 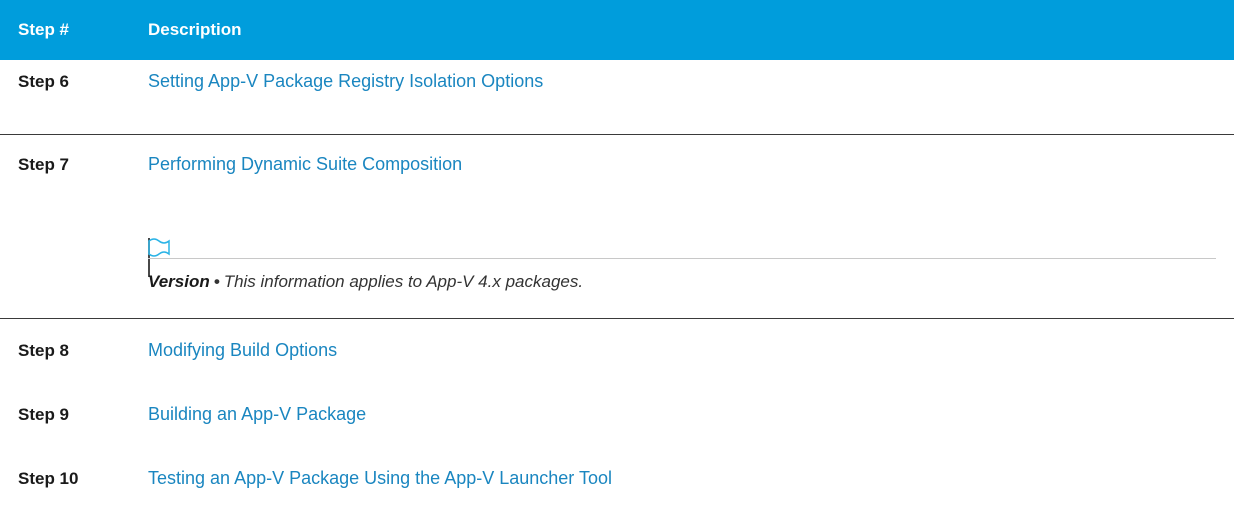 What do you see at coordinates (179, 281) in the screenshot?
I see `note-title: Version` at bounding box center [179, 281].